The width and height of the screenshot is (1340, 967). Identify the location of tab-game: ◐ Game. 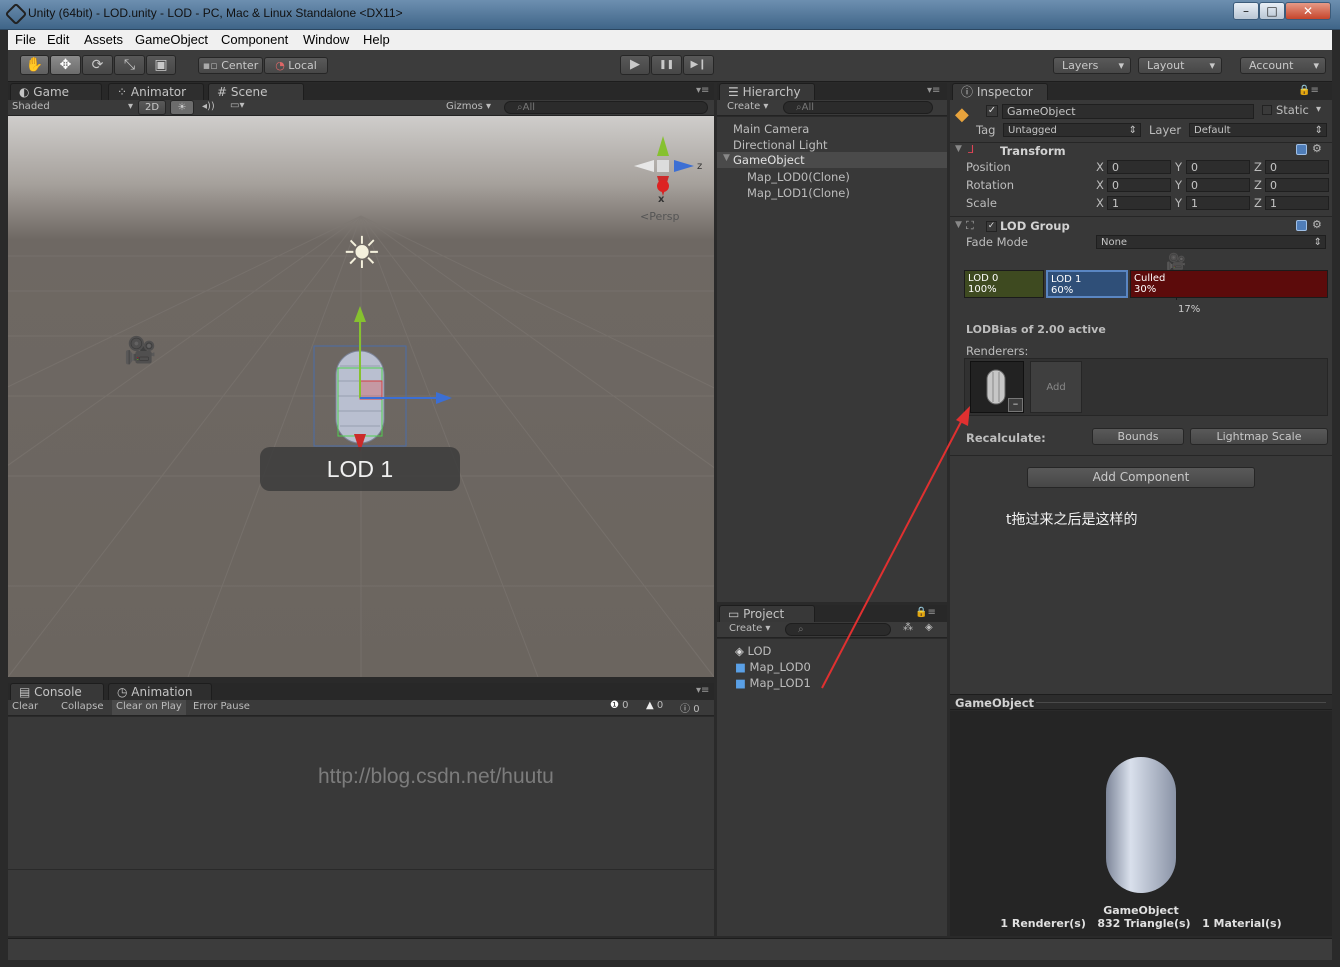
(56, 91).